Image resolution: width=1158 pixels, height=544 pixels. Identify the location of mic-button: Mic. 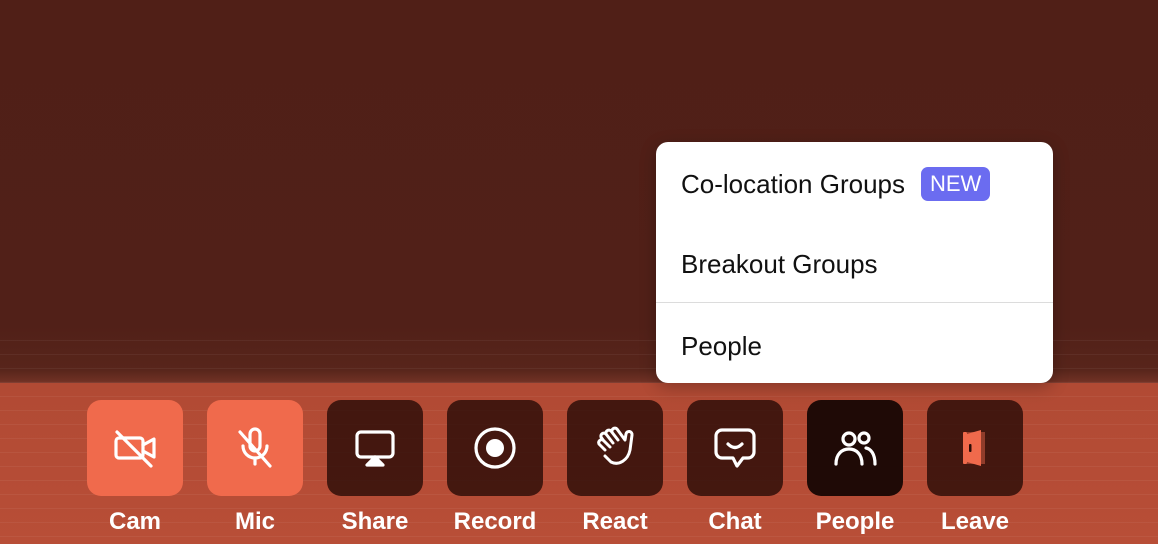
(255, 468).